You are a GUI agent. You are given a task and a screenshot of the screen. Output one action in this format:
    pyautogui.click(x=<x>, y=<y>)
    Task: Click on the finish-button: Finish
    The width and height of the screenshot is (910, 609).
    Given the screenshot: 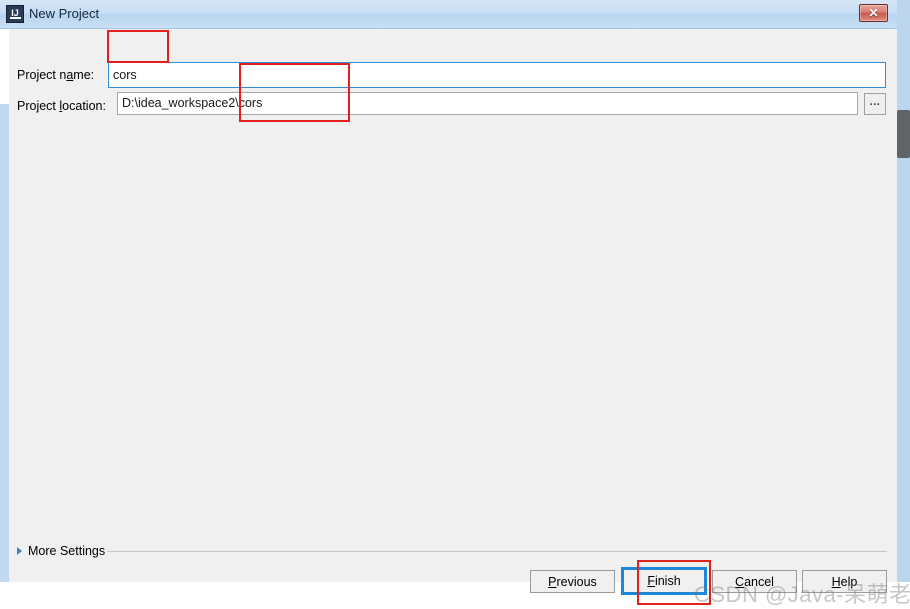 What is the action you would take?
    pyautogui.click(x=664, y=581)
    